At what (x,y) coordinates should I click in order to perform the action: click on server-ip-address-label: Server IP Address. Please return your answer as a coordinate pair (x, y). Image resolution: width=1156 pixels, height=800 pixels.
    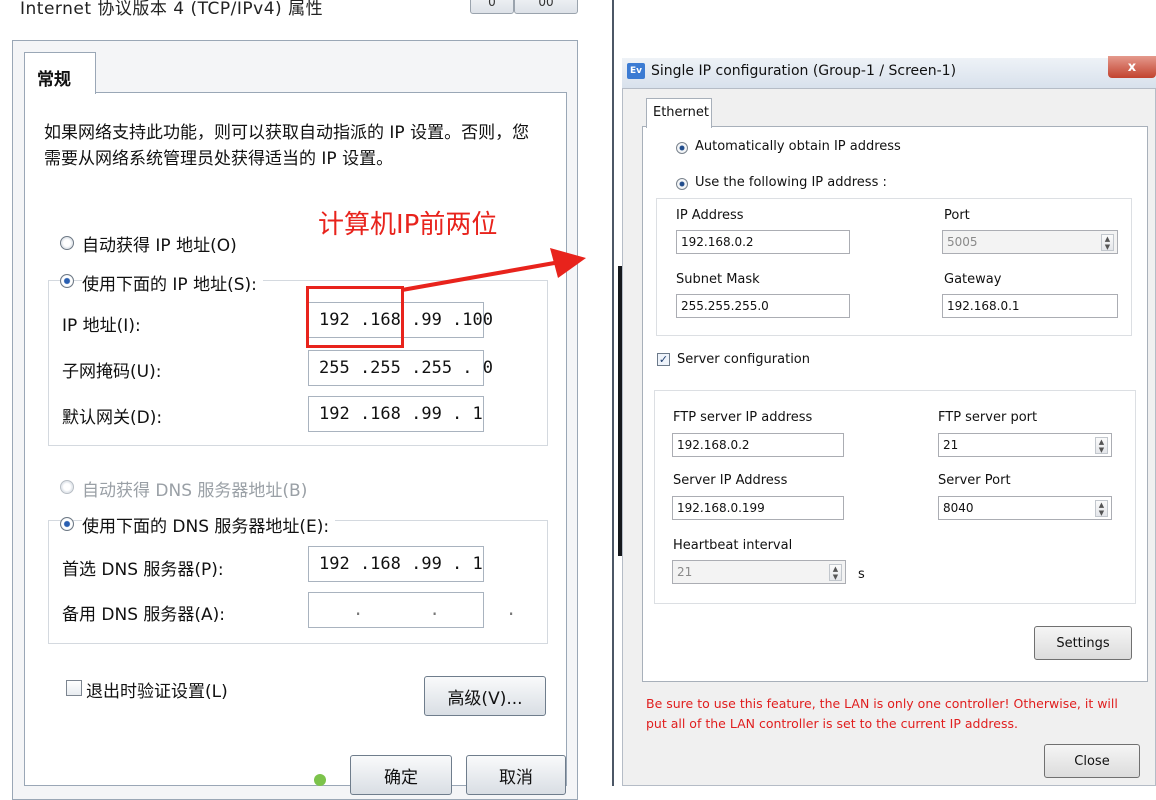
    Looking at the image, I should click on (730, 480).